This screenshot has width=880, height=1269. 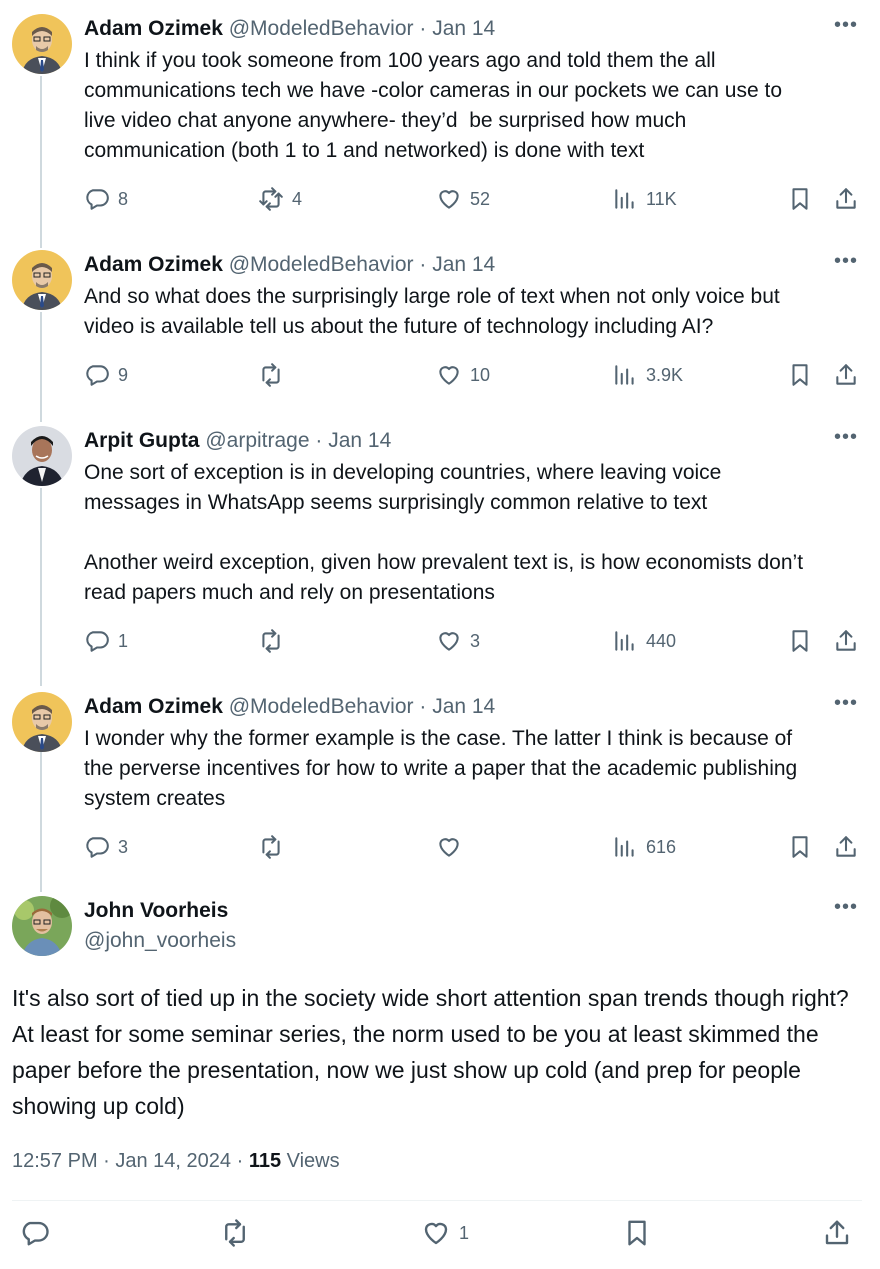 What do you see at coordinates (106, 847) in the screenshot?
I see `reply-button: 3` at bounding box center [106, 847].